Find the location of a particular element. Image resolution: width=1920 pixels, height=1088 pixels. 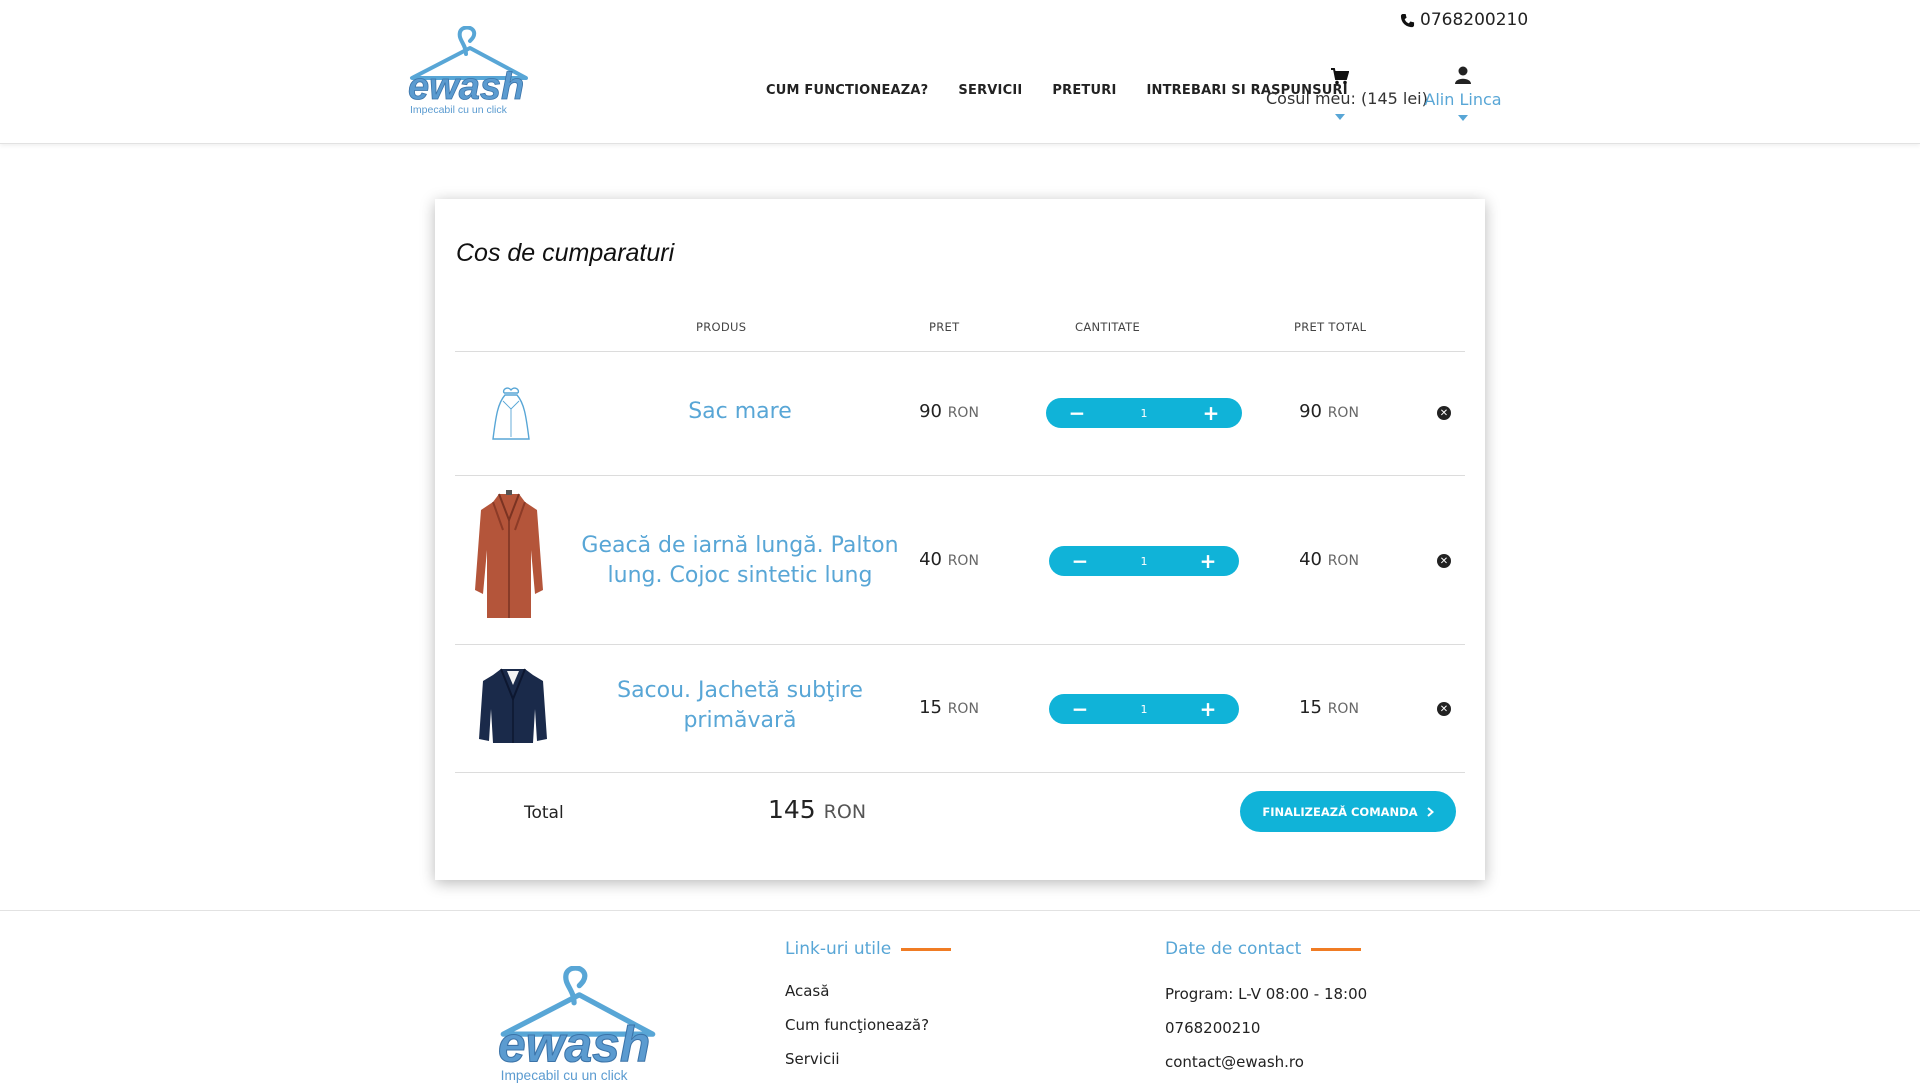

checkout-button: FINALIZEAZĂ COMANDA is located at coordinates (1348, 811).